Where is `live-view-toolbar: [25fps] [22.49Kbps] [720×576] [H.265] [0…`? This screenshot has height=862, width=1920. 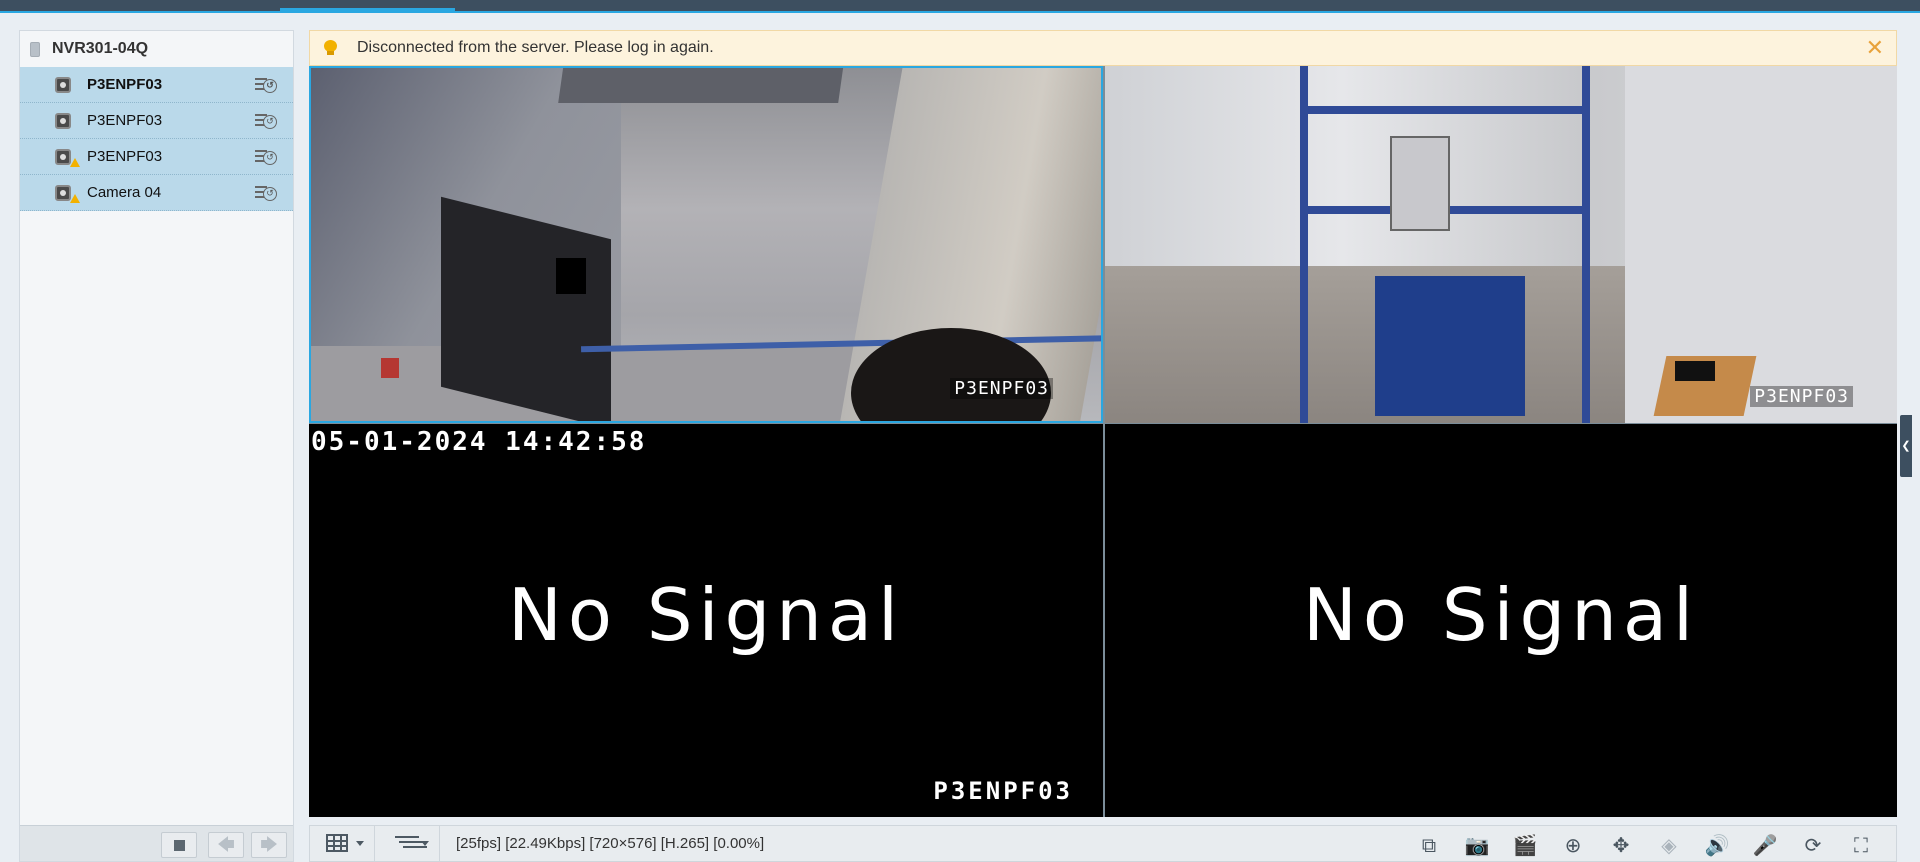 live-view-toolbar: [25fps] [22.49Kbps] [720×576] [H.265] [0… is located at coordinates (1103, 843).